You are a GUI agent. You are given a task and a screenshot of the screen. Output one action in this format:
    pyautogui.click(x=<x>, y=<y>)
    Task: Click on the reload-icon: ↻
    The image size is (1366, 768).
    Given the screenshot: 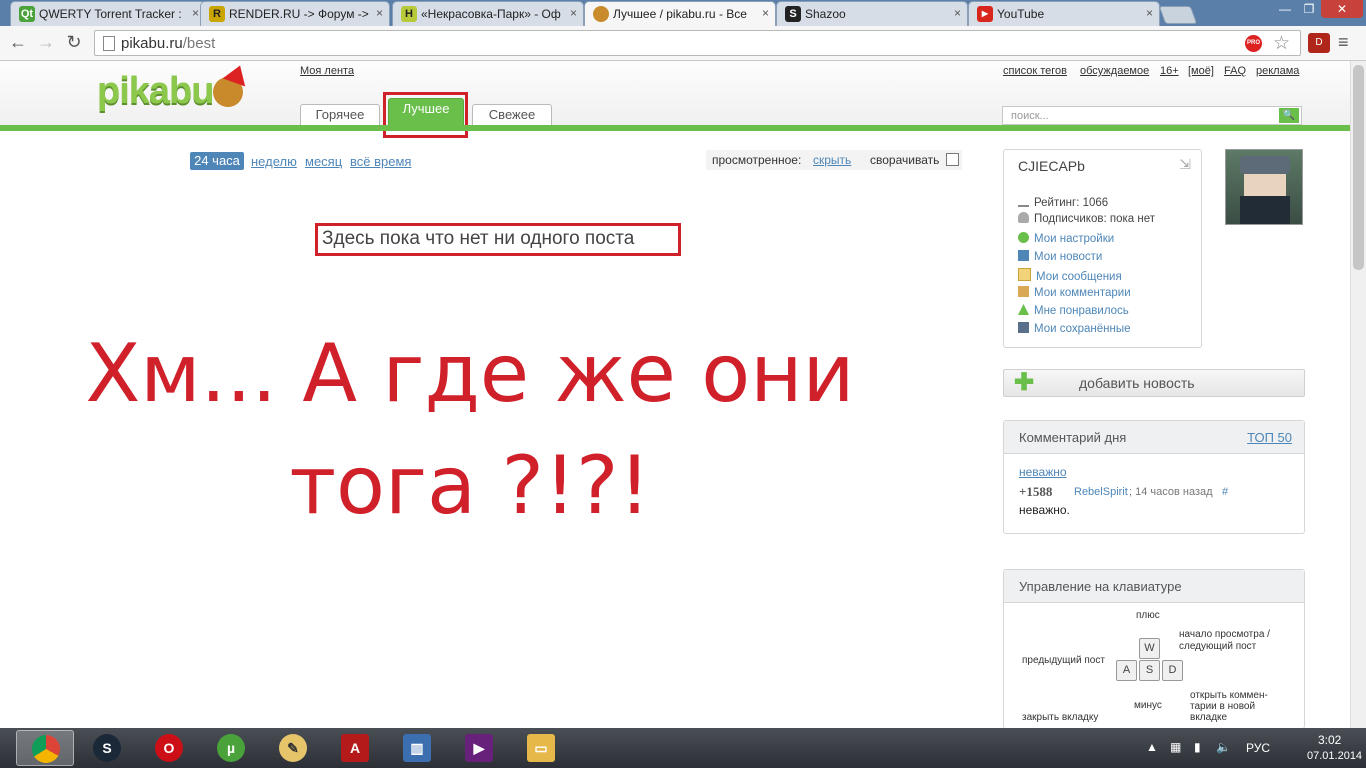 What is the action you would take?
    pyautogui.click(x=74, y=42)
    